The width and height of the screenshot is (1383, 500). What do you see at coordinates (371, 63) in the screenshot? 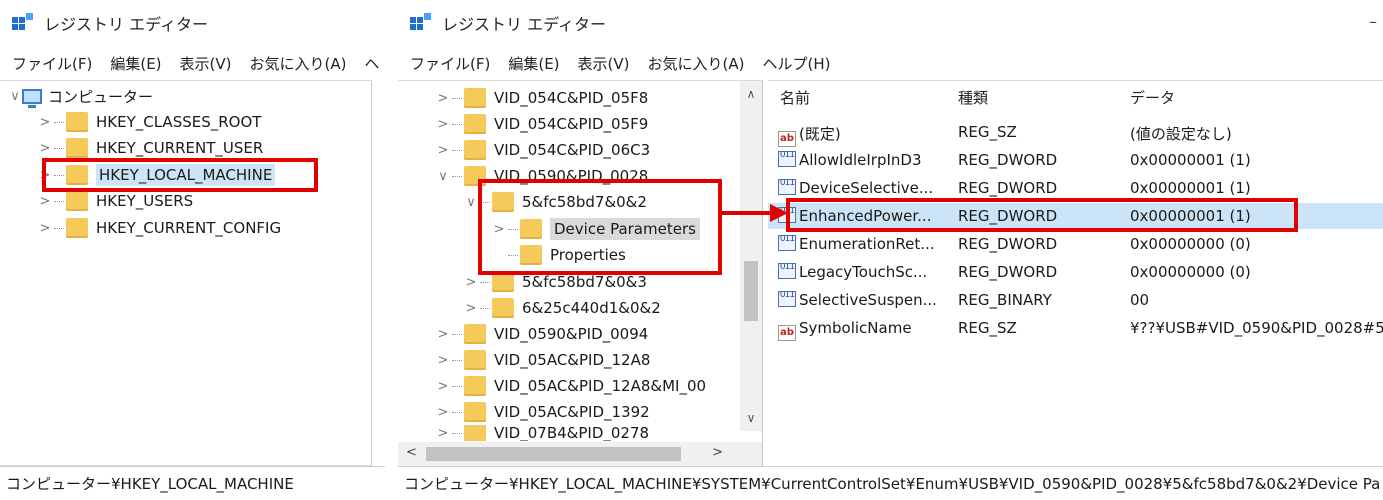
I see `menu-help-truncated: ヘ` at bounding box center [371, 63].